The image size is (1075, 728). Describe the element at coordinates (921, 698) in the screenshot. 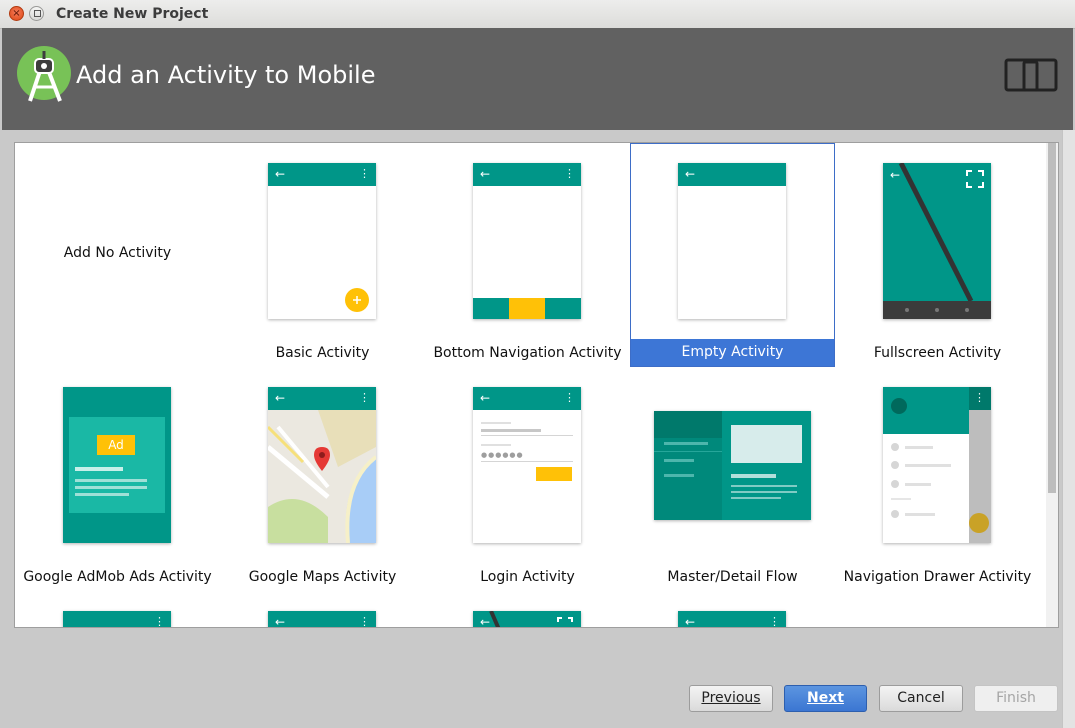

I see `cancel-button: Cancel` at that location.